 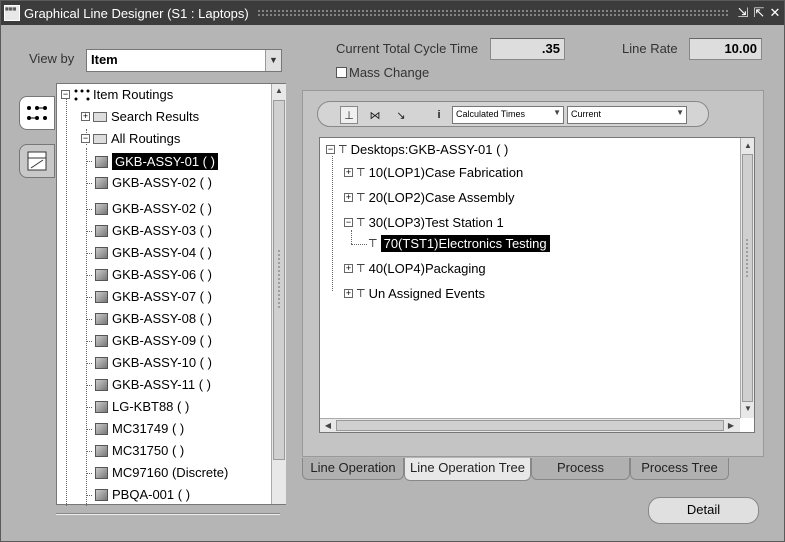 I want to click on routing-item: LG-KBT88 ( ), so click(x=138, y=406).